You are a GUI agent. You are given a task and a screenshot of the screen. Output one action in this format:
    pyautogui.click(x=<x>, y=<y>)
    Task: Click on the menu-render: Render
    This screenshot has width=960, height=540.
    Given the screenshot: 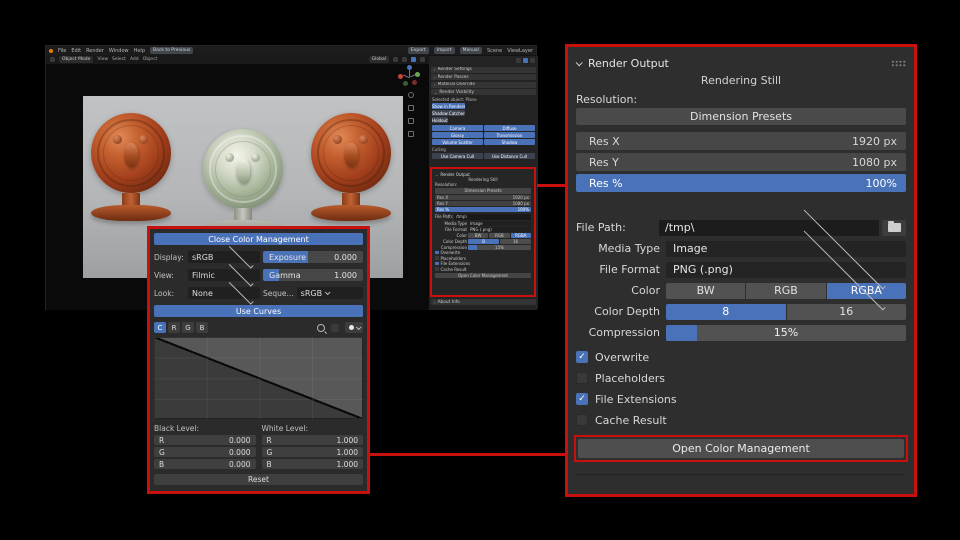 What is the action you would take?
    pyautogui.click(x=95, y=51)
    